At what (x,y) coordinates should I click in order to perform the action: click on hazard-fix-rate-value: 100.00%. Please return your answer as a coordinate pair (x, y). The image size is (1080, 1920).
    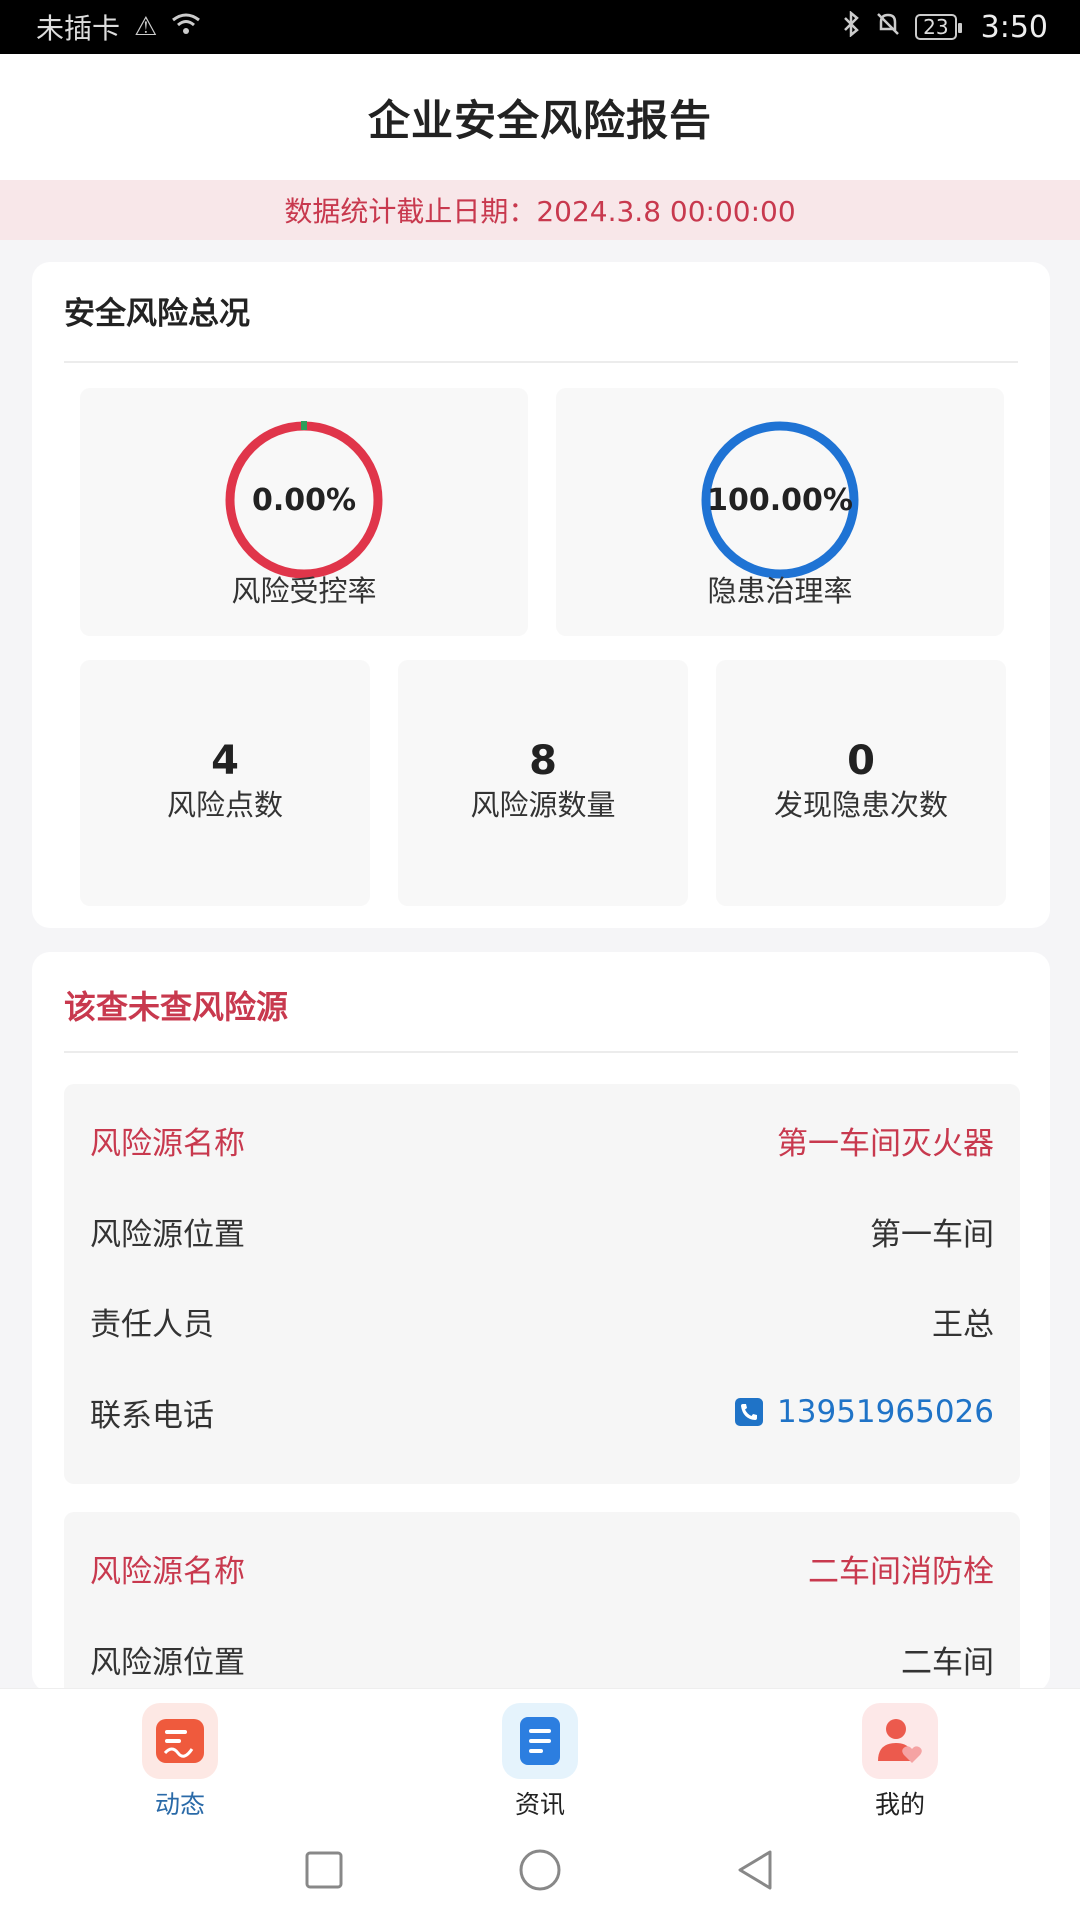
    Looking at the image, I should click on (780, 500).